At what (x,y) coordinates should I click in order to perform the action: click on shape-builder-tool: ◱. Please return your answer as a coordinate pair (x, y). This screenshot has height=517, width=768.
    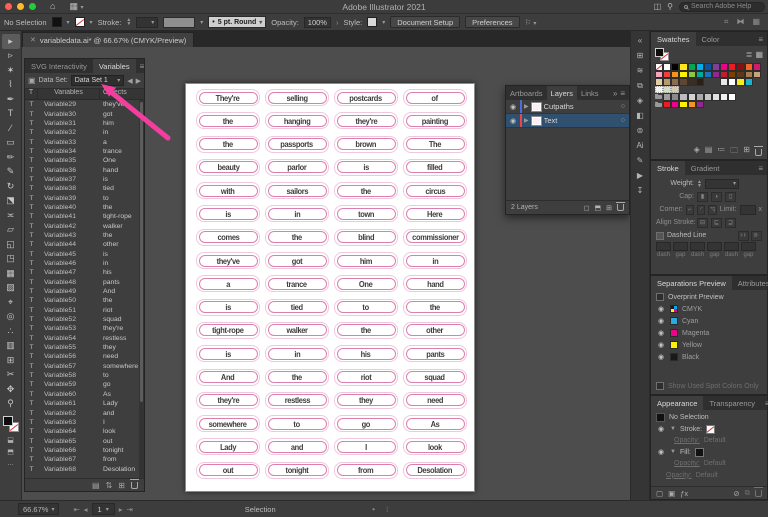
    Looking at the image, I should click on (11, 244).